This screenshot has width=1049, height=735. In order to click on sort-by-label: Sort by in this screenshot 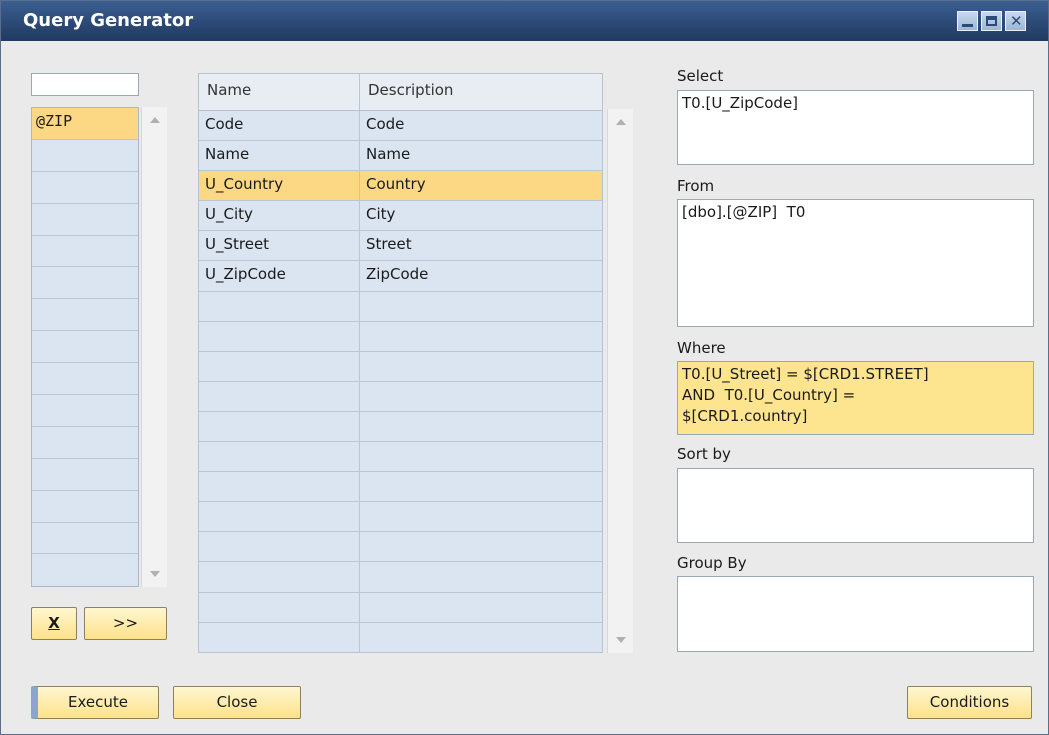, I will do `click(704, 454)`.